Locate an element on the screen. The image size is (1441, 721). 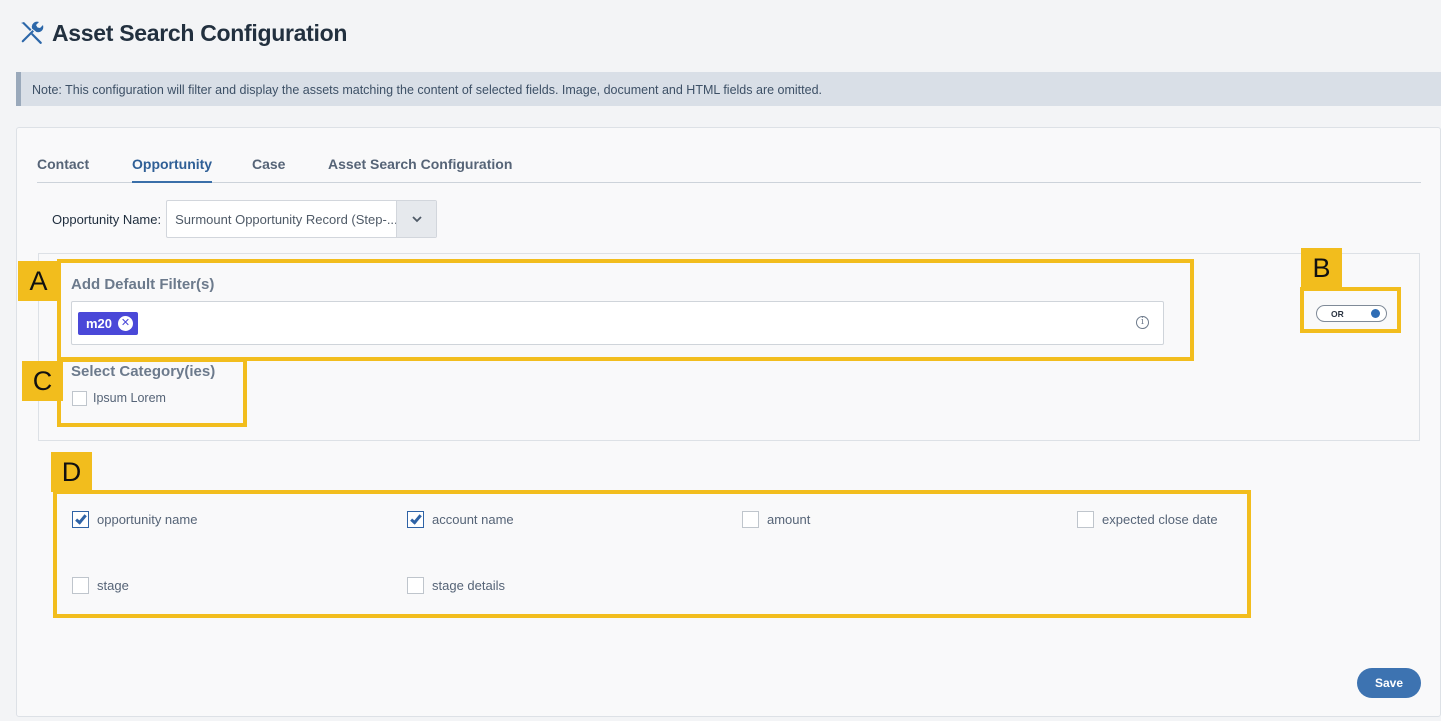
tab-opportunity: Opportunity is located at coordinates (172, 169).